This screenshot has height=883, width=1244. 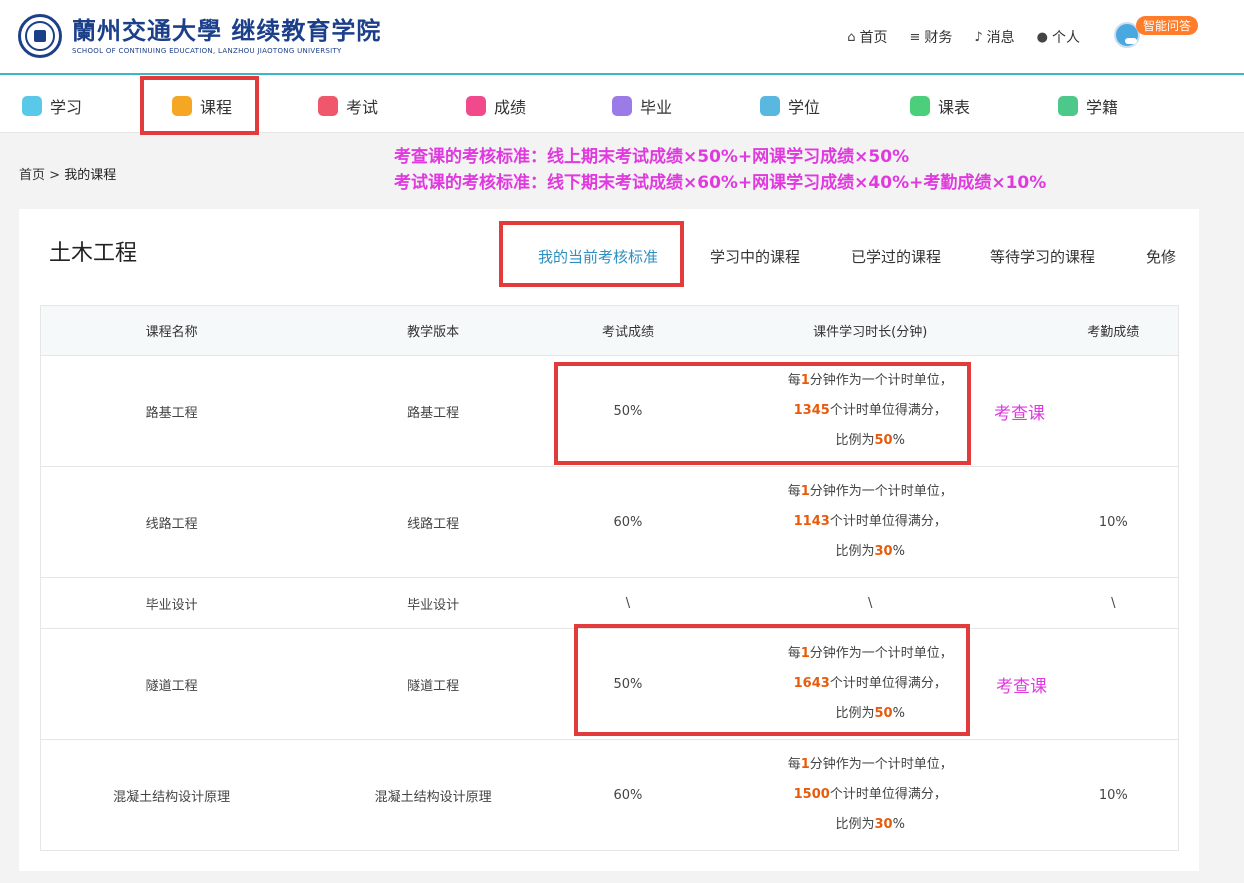 What do you see at coordinates (32, 175) in the screenshot?
I see `breadcrumb-home: 首页` at bounding box center [32, 175].